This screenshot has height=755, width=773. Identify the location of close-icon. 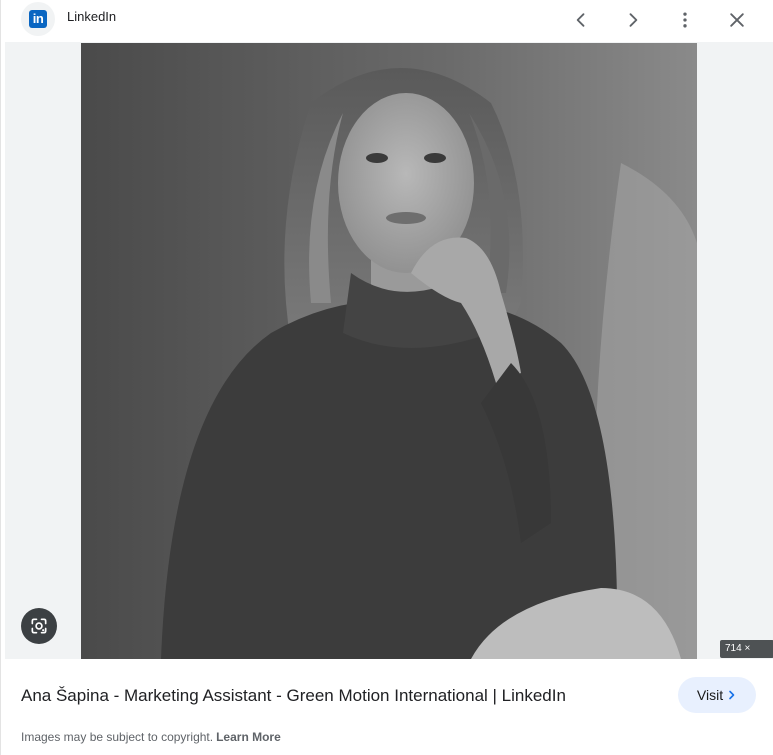
(737, 20).